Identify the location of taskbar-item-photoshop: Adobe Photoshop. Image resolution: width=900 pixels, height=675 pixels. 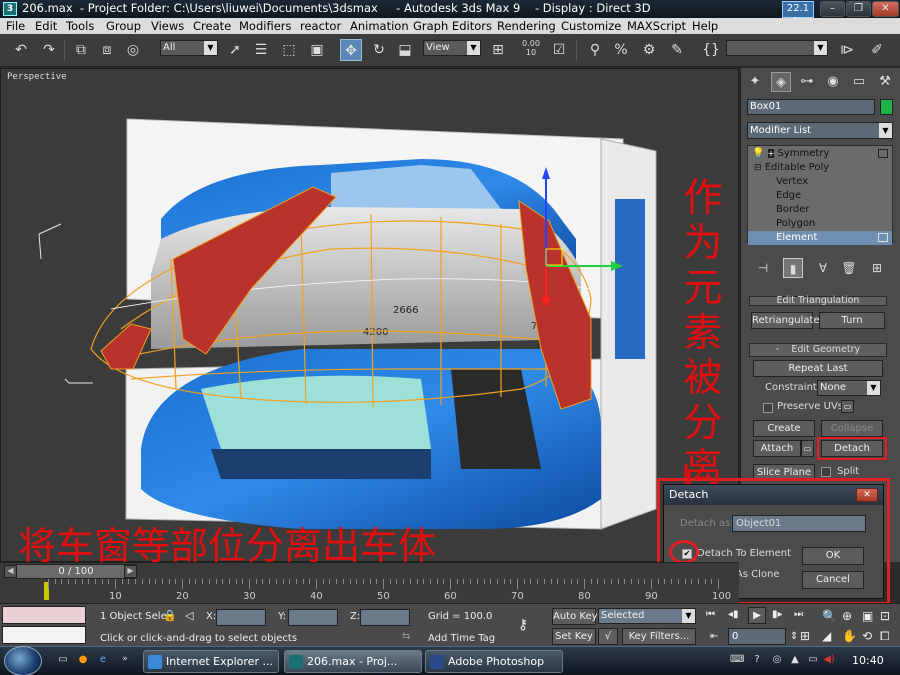
(494, 661).